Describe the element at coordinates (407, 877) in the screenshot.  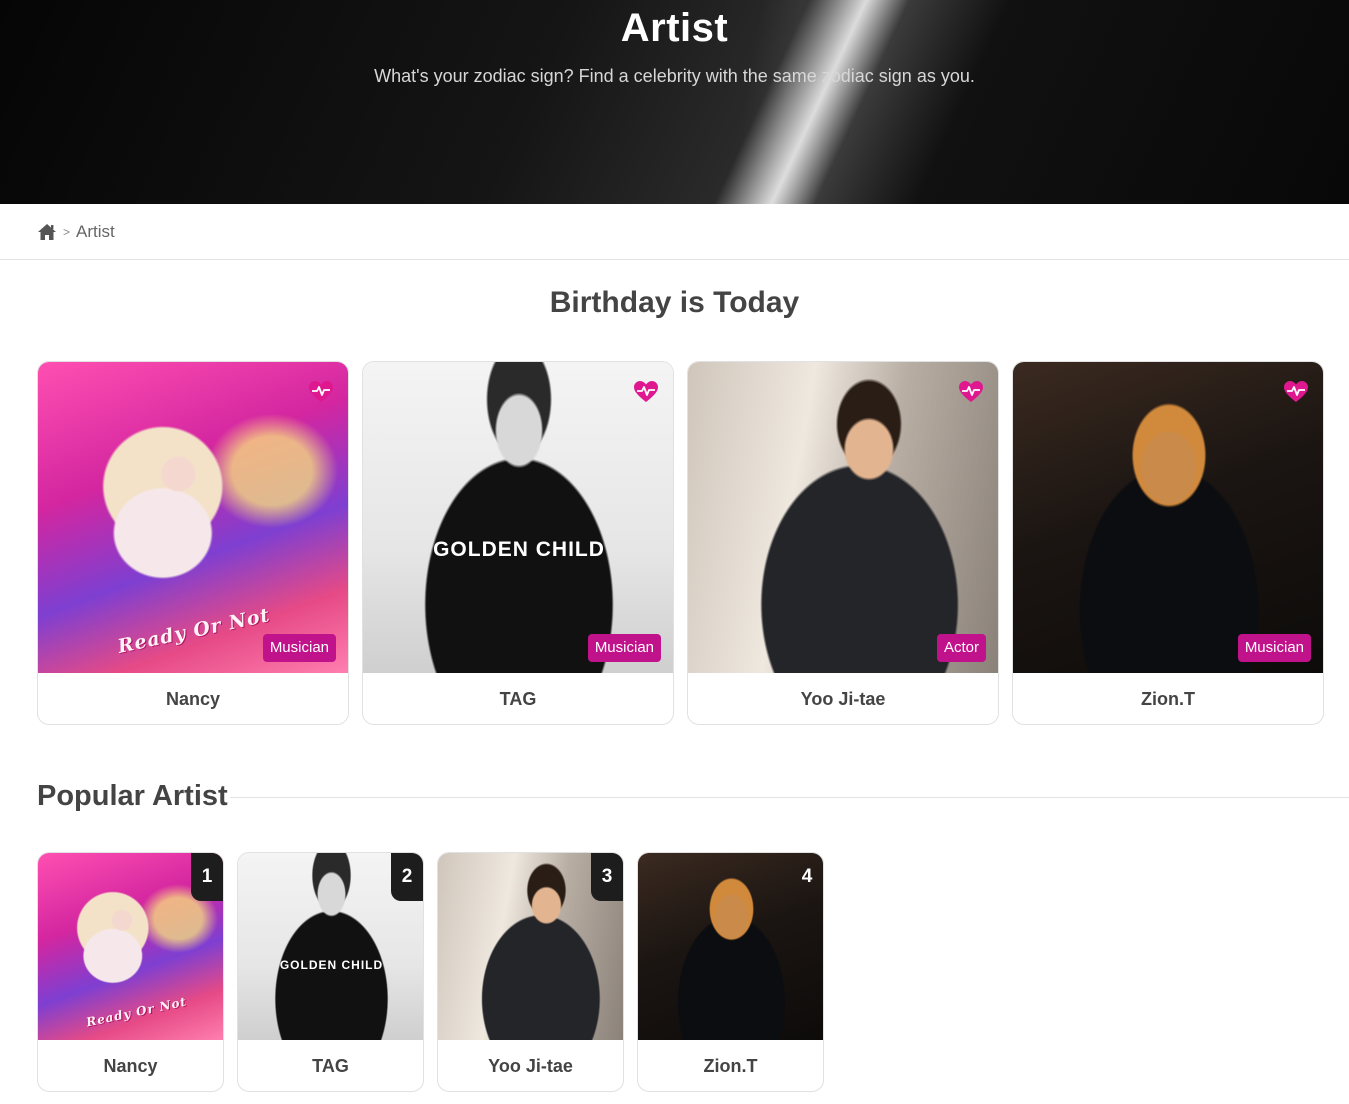
I see `rank-badge: 2` at that location.